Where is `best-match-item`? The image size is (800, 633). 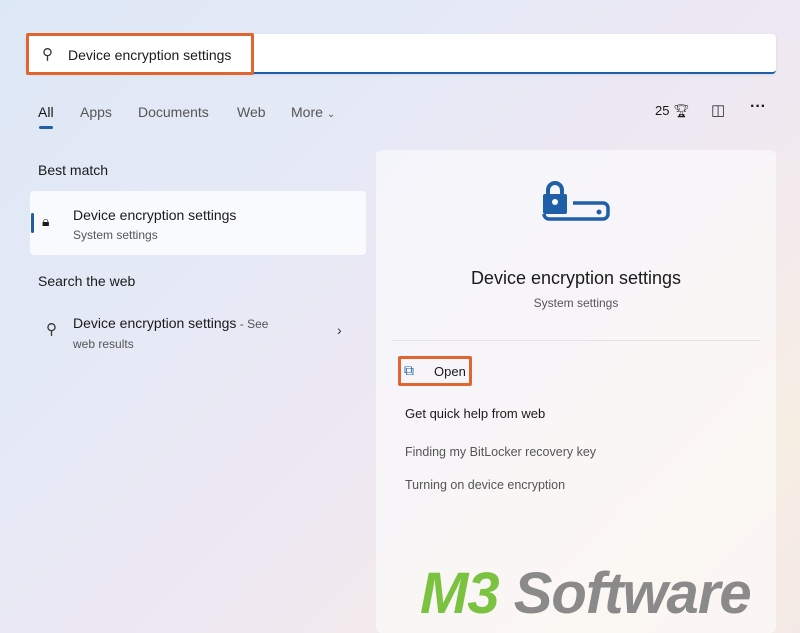
best-match-item is located at coordinates (198, 223).